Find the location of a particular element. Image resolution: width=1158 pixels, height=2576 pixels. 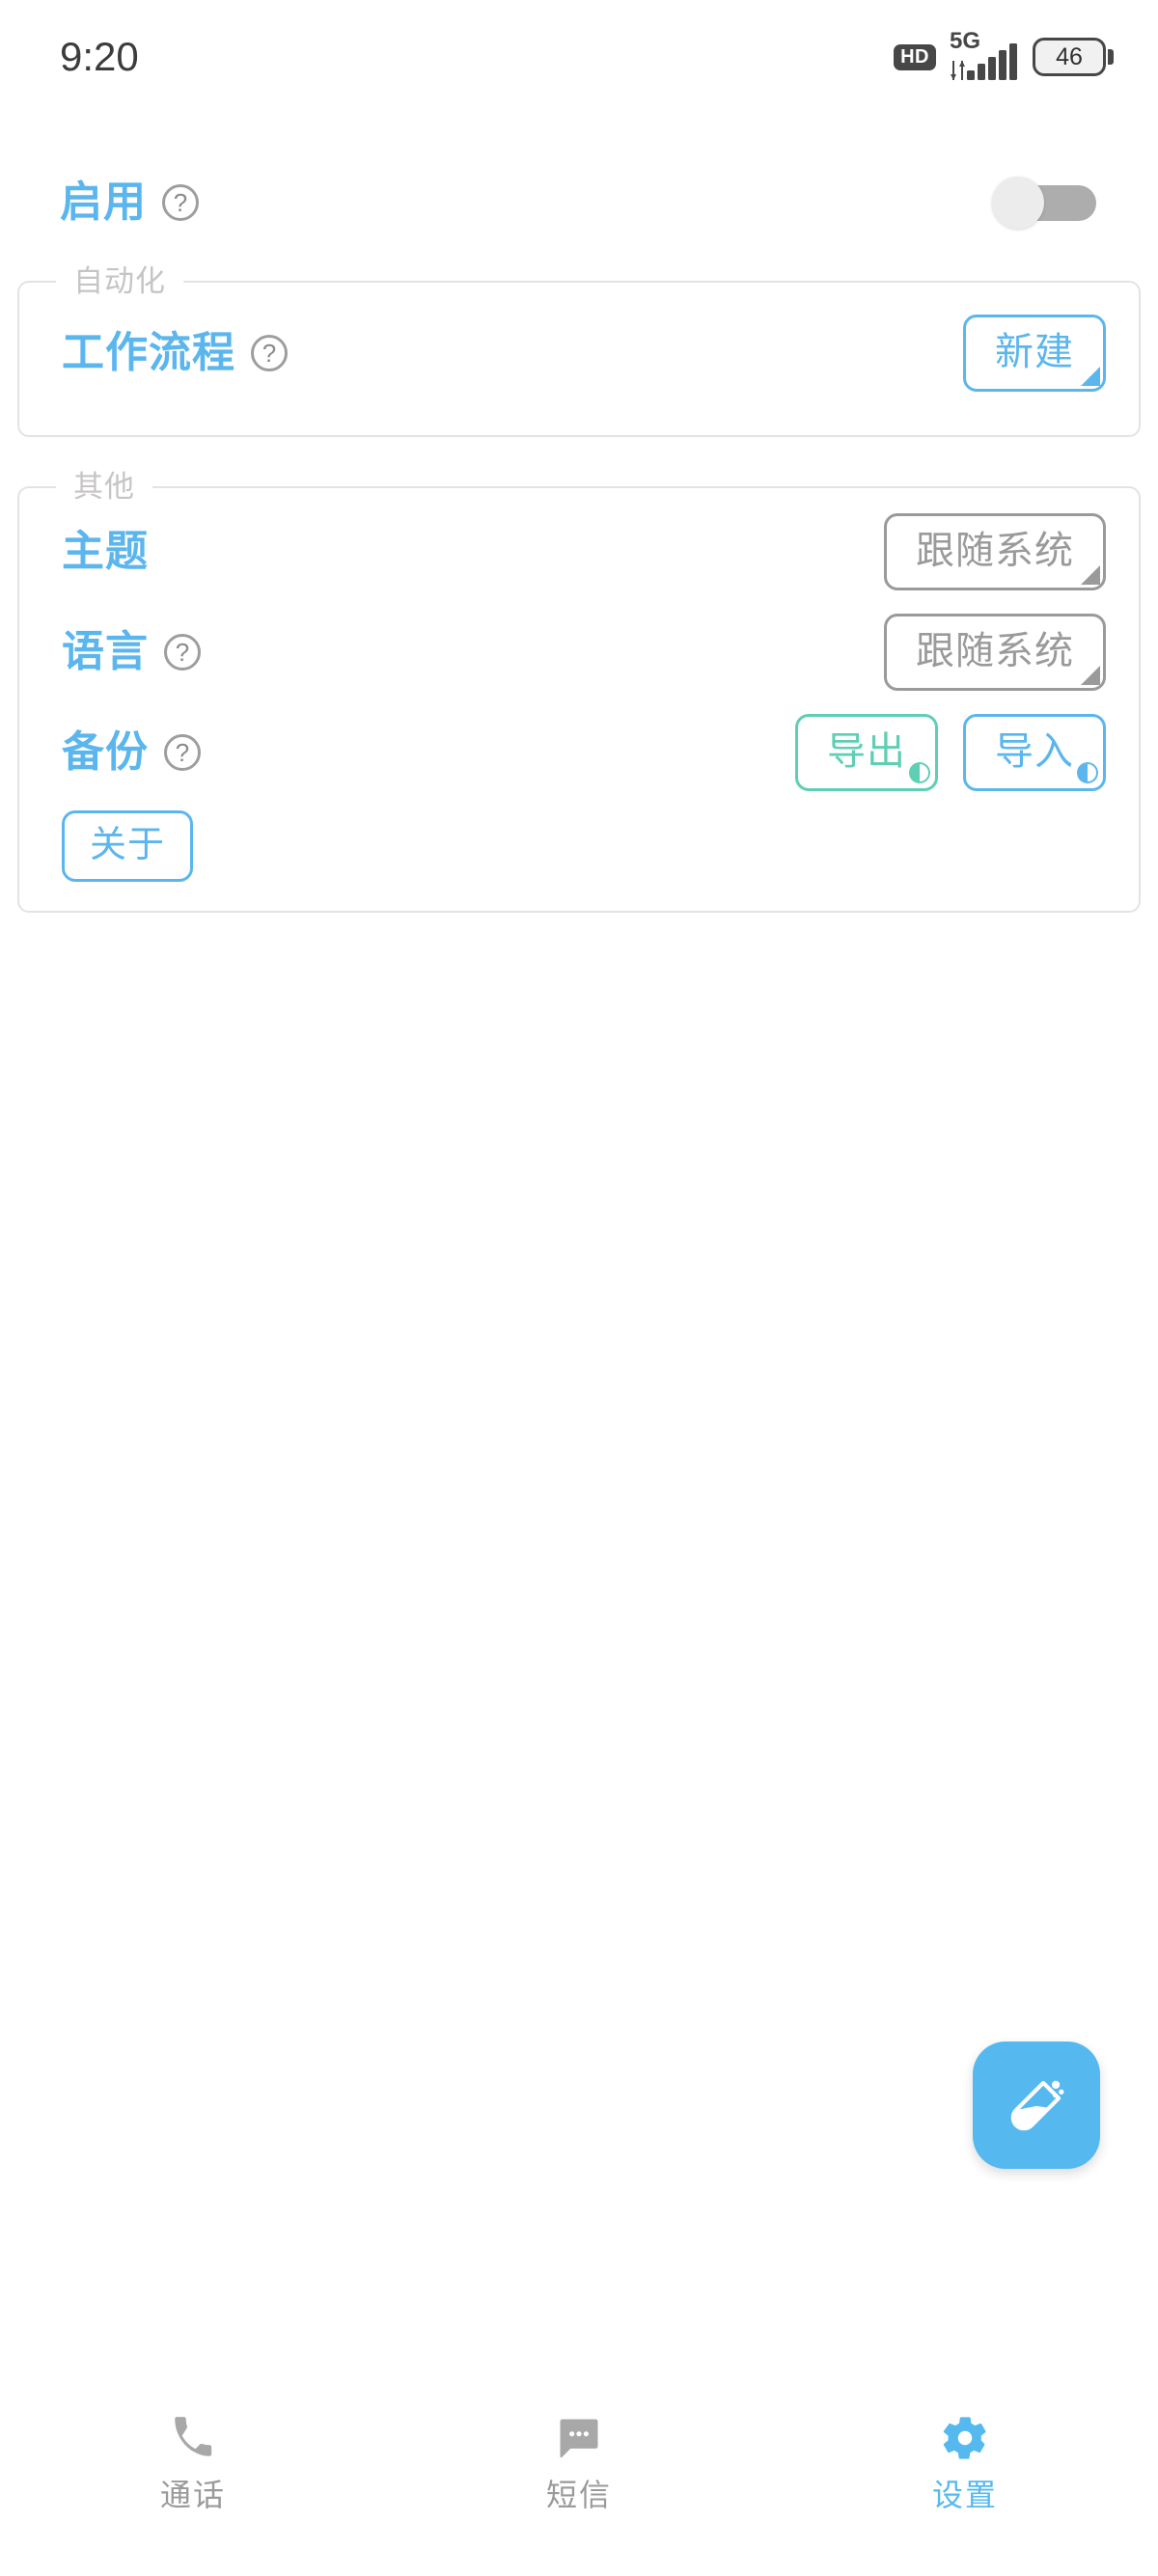

backup-row: 备份 ? 导出 导入 is located at coordinates (579, 753).